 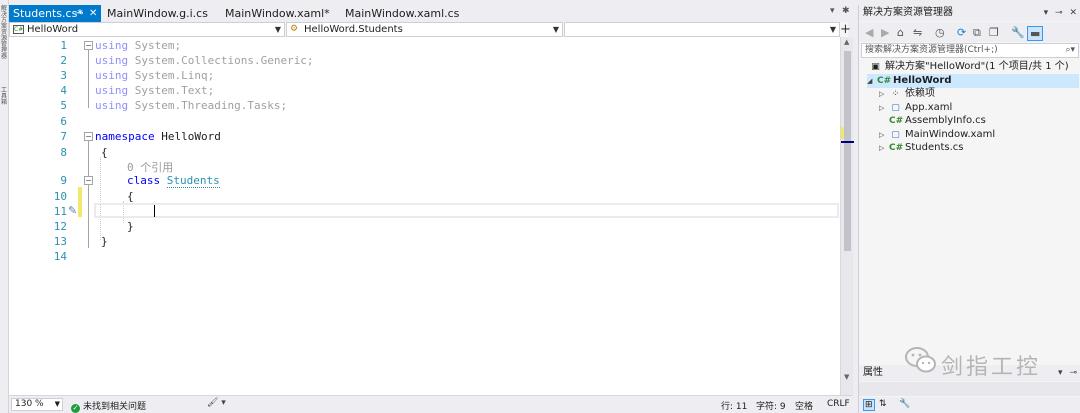 I want to click on csharp-file-icon: C#, so click(x=896, y=148).